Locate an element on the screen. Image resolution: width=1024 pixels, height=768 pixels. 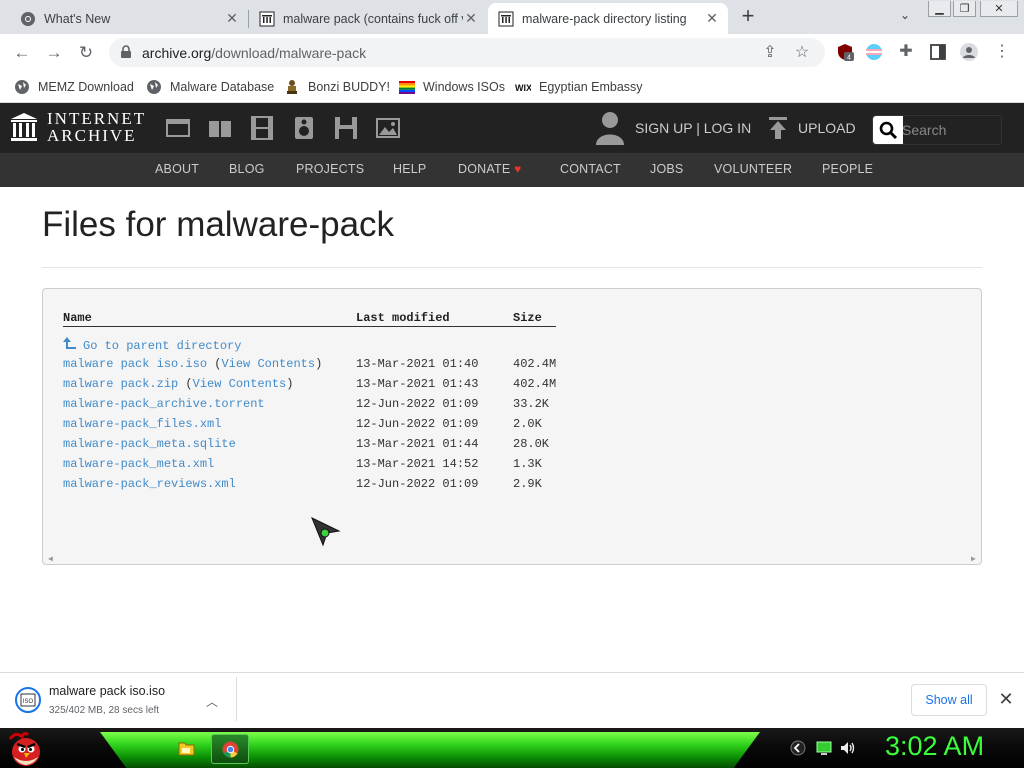
search-icon is located at coordinates (888, 130).